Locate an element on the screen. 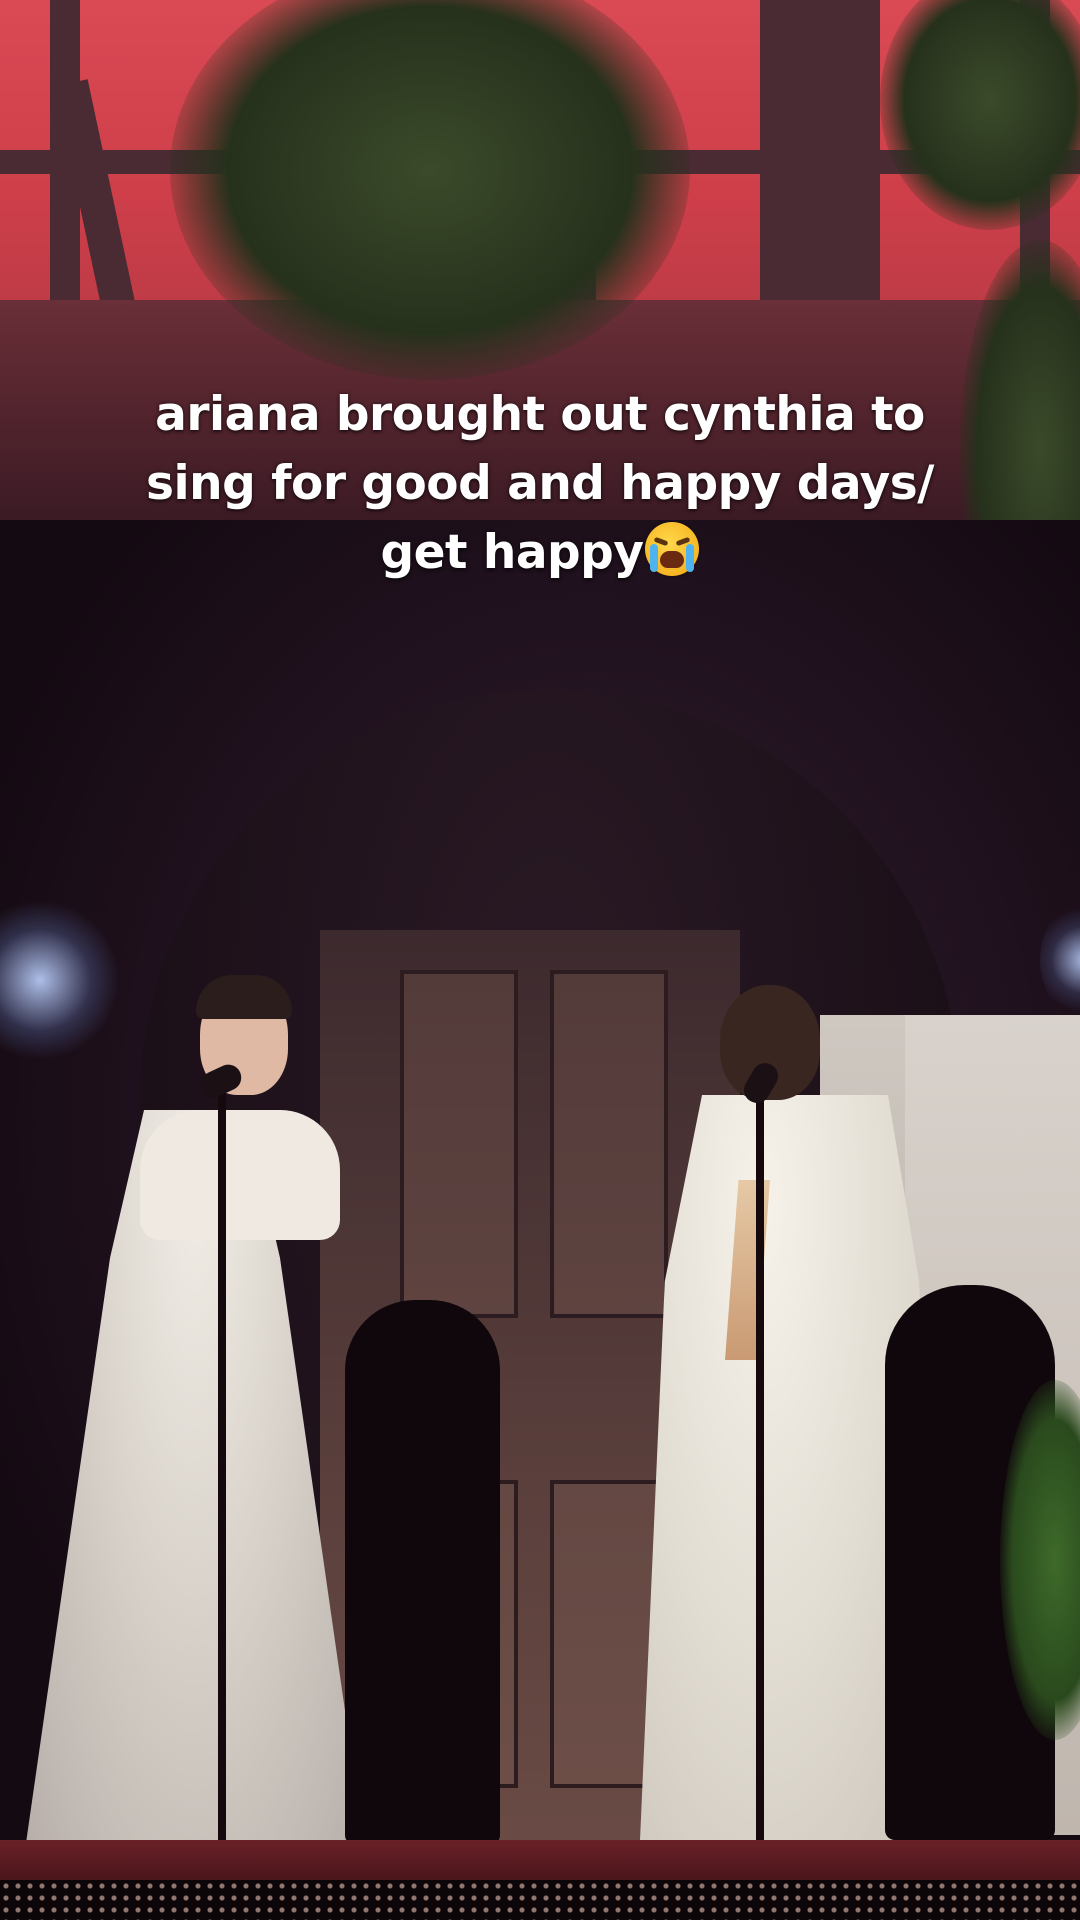  performer-hair is located at coordinates (244, 997).